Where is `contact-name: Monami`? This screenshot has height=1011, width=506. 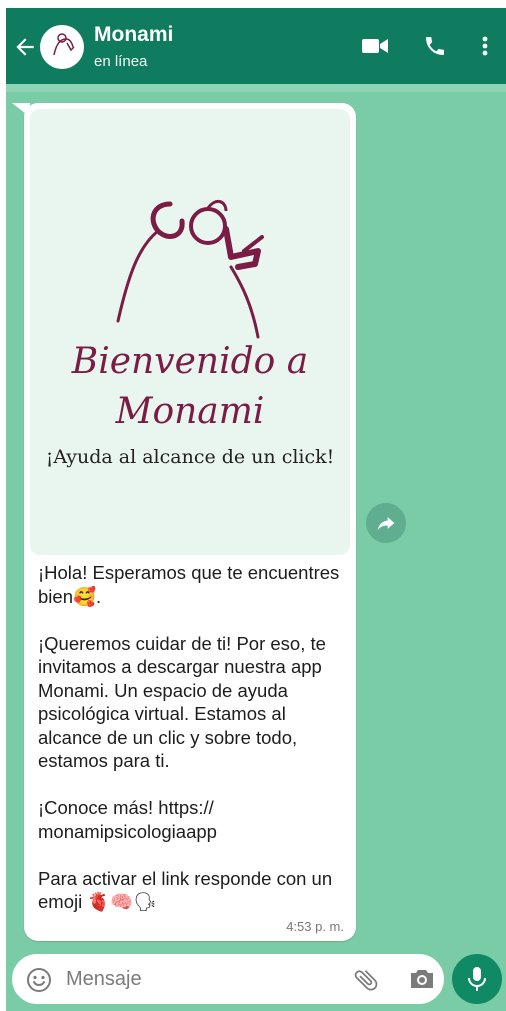 contact-name: Monami is located at coordinates (133, 35).